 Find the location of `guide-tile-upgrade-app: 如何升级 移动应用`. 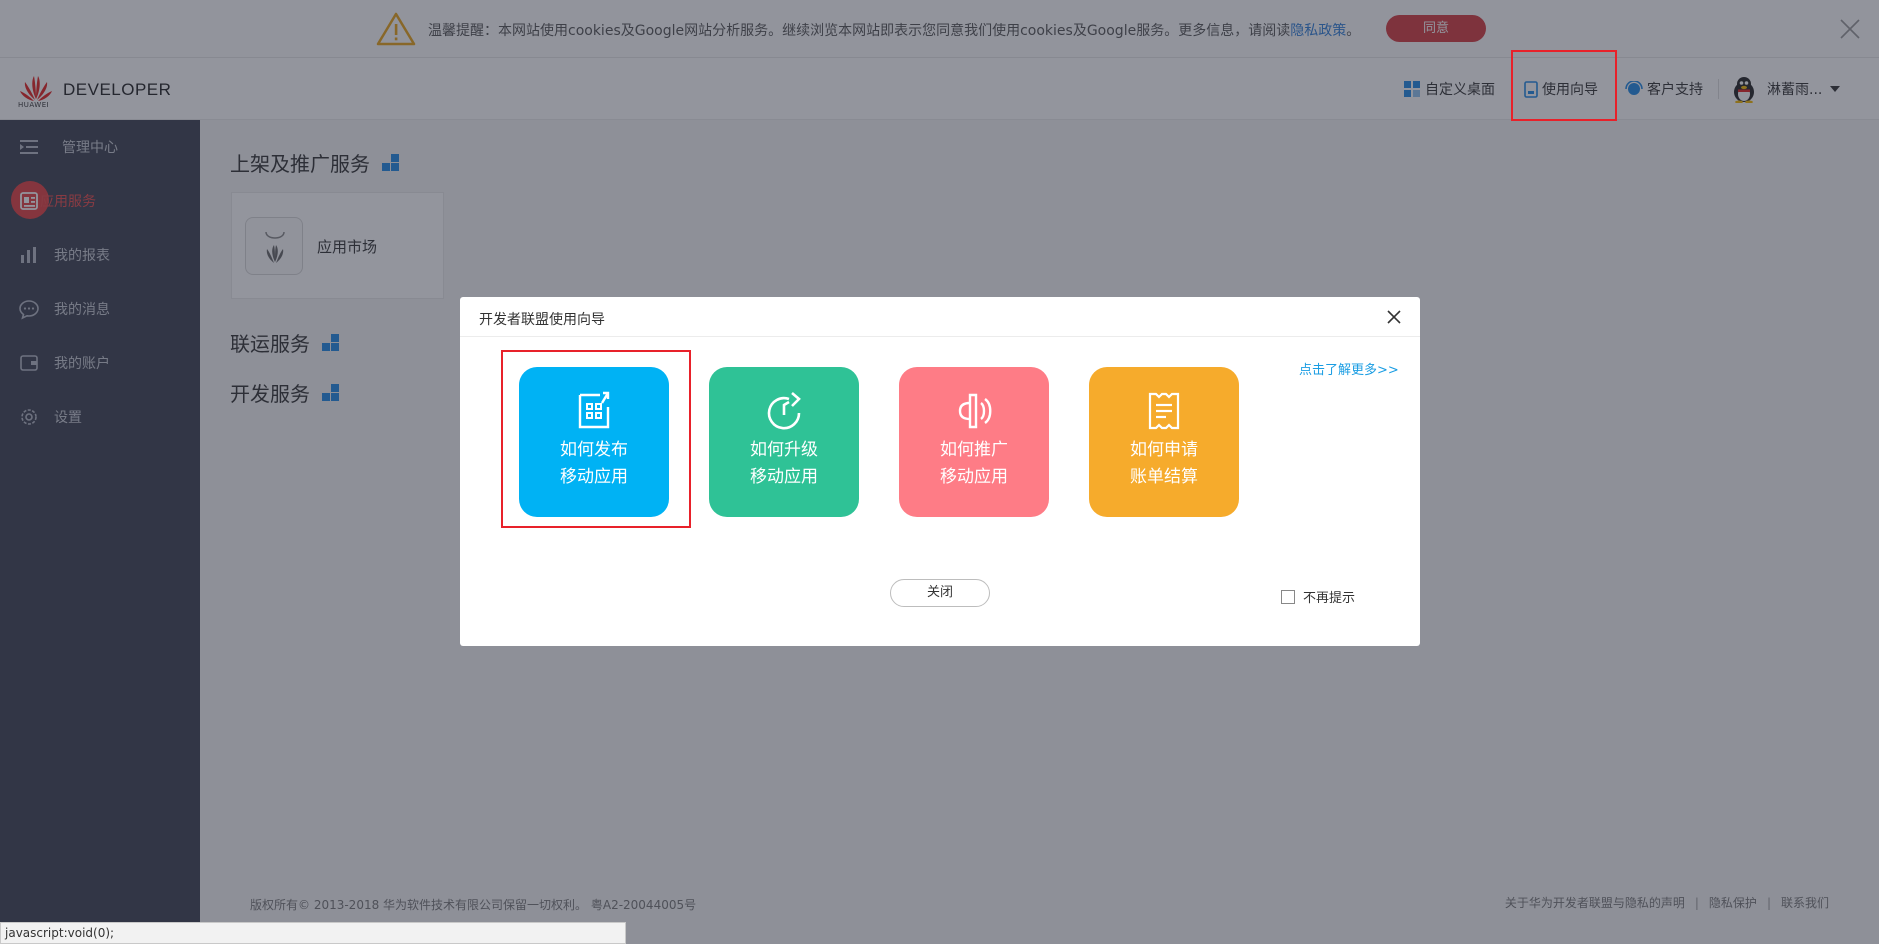

guide-tile-upgrade-app: 如何升级 移动应用 is located at coordinates (784, 442).